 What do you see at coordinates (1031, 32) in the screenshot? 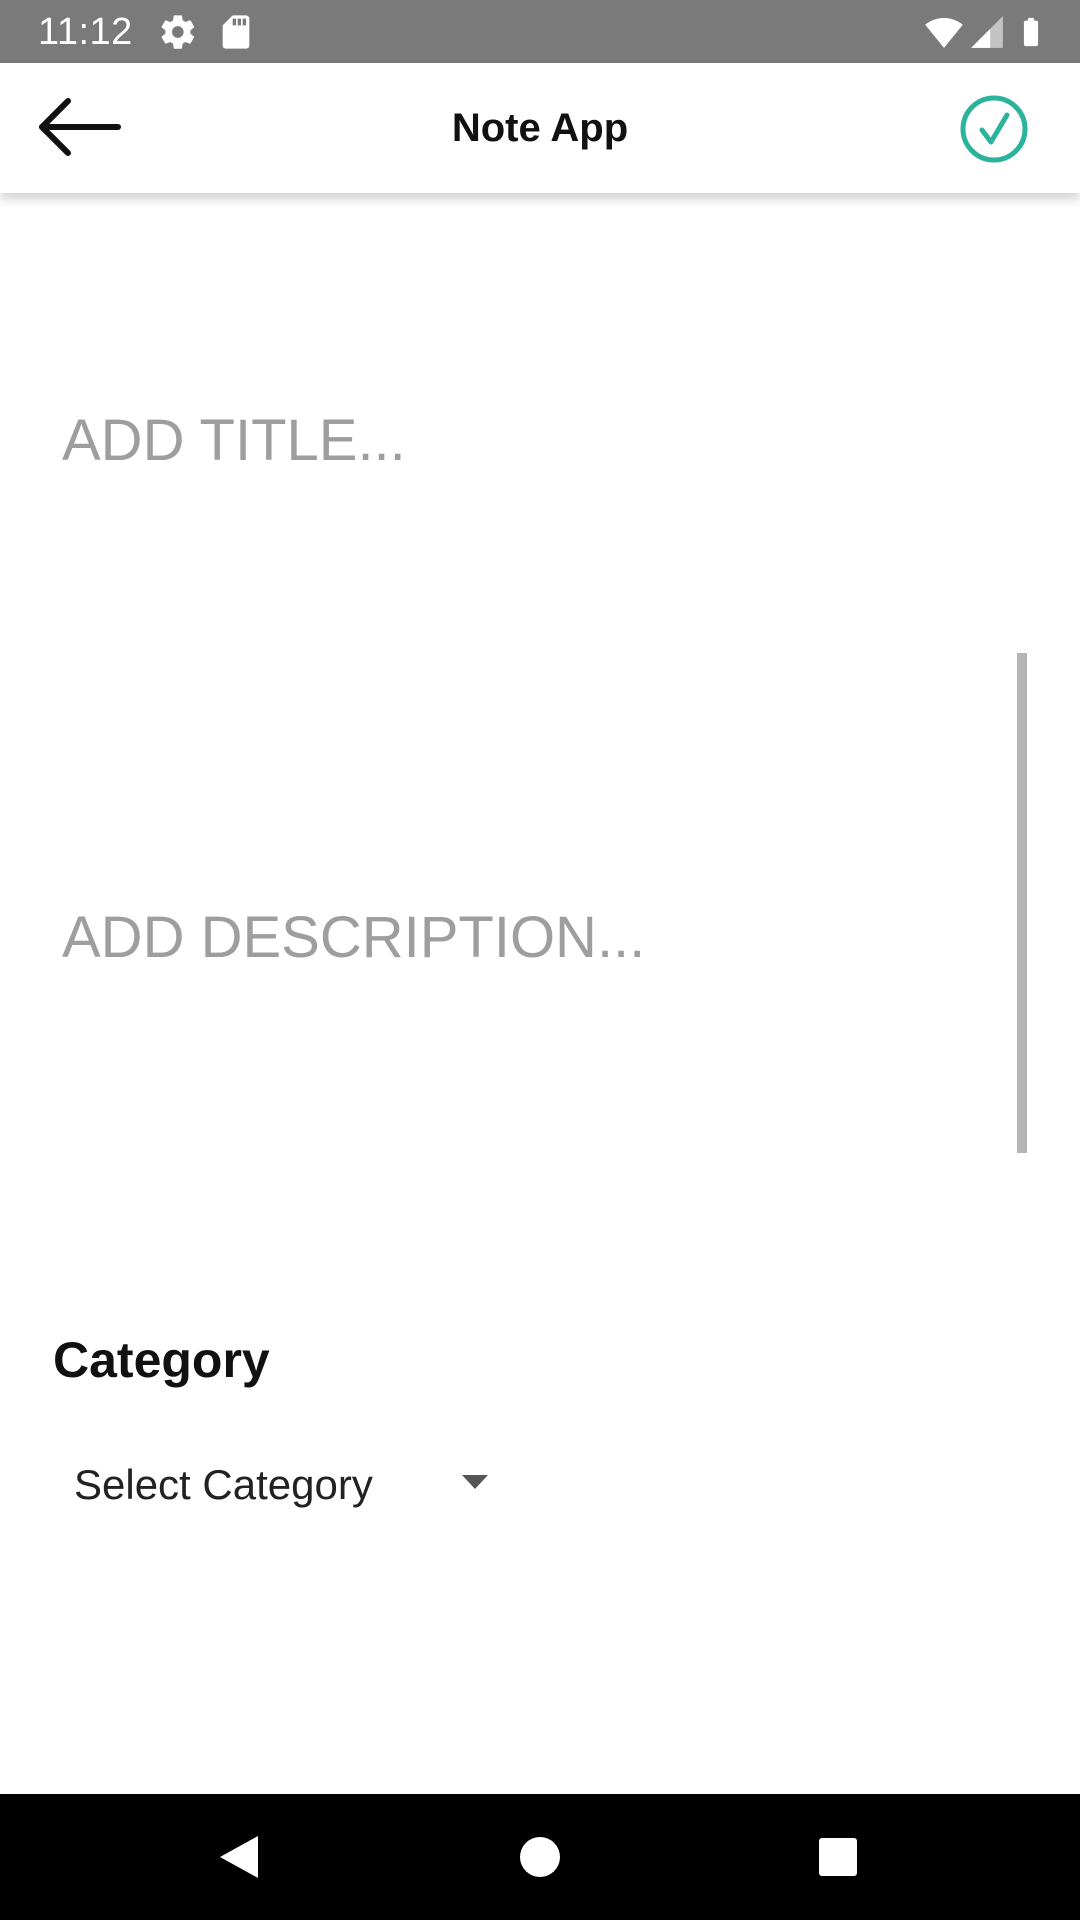
I see `battery-icon` at bounding box center [1031, 32].